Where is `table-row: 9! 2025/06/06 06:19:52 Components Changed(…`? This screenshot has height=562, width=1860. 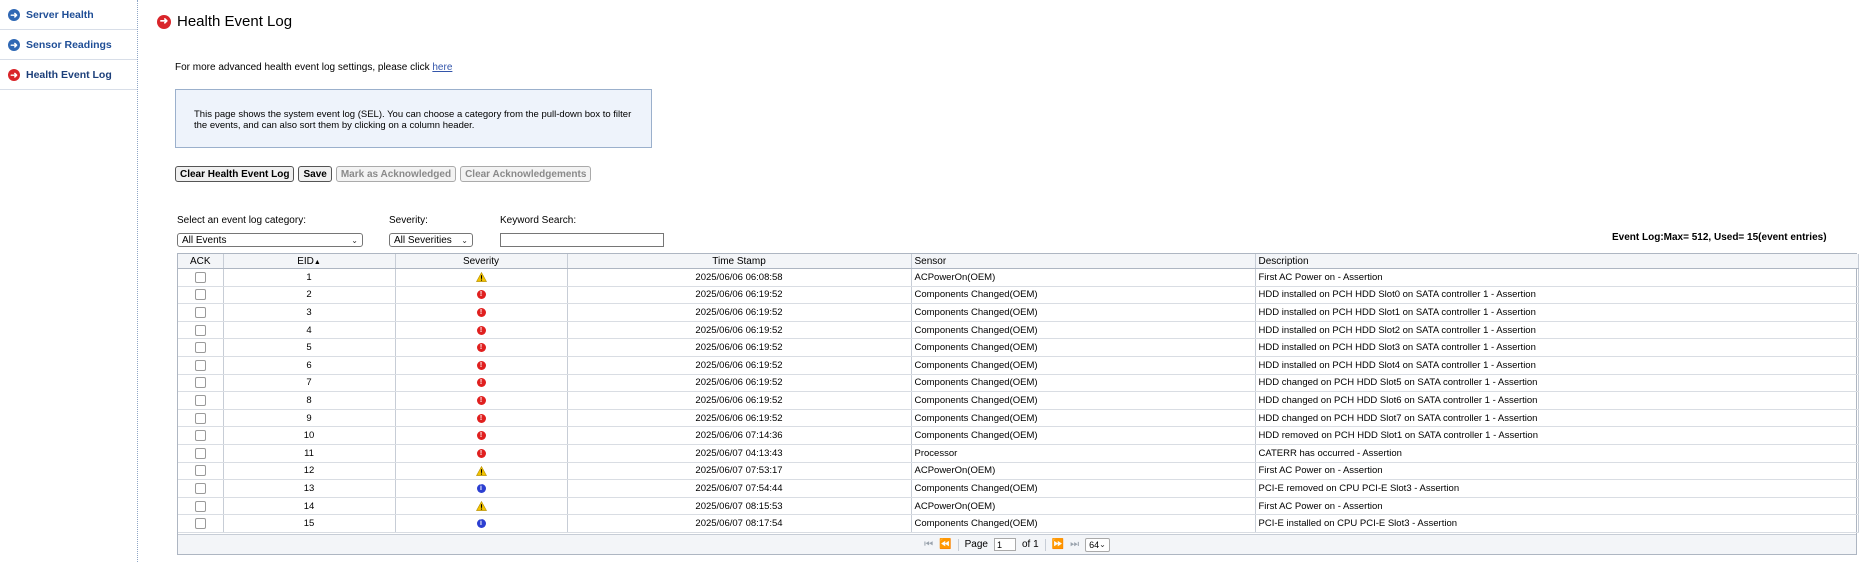 table-row: 9! 2025/06/06 06:19:52 Components Changed(… is located at coordinates (1018, 418).